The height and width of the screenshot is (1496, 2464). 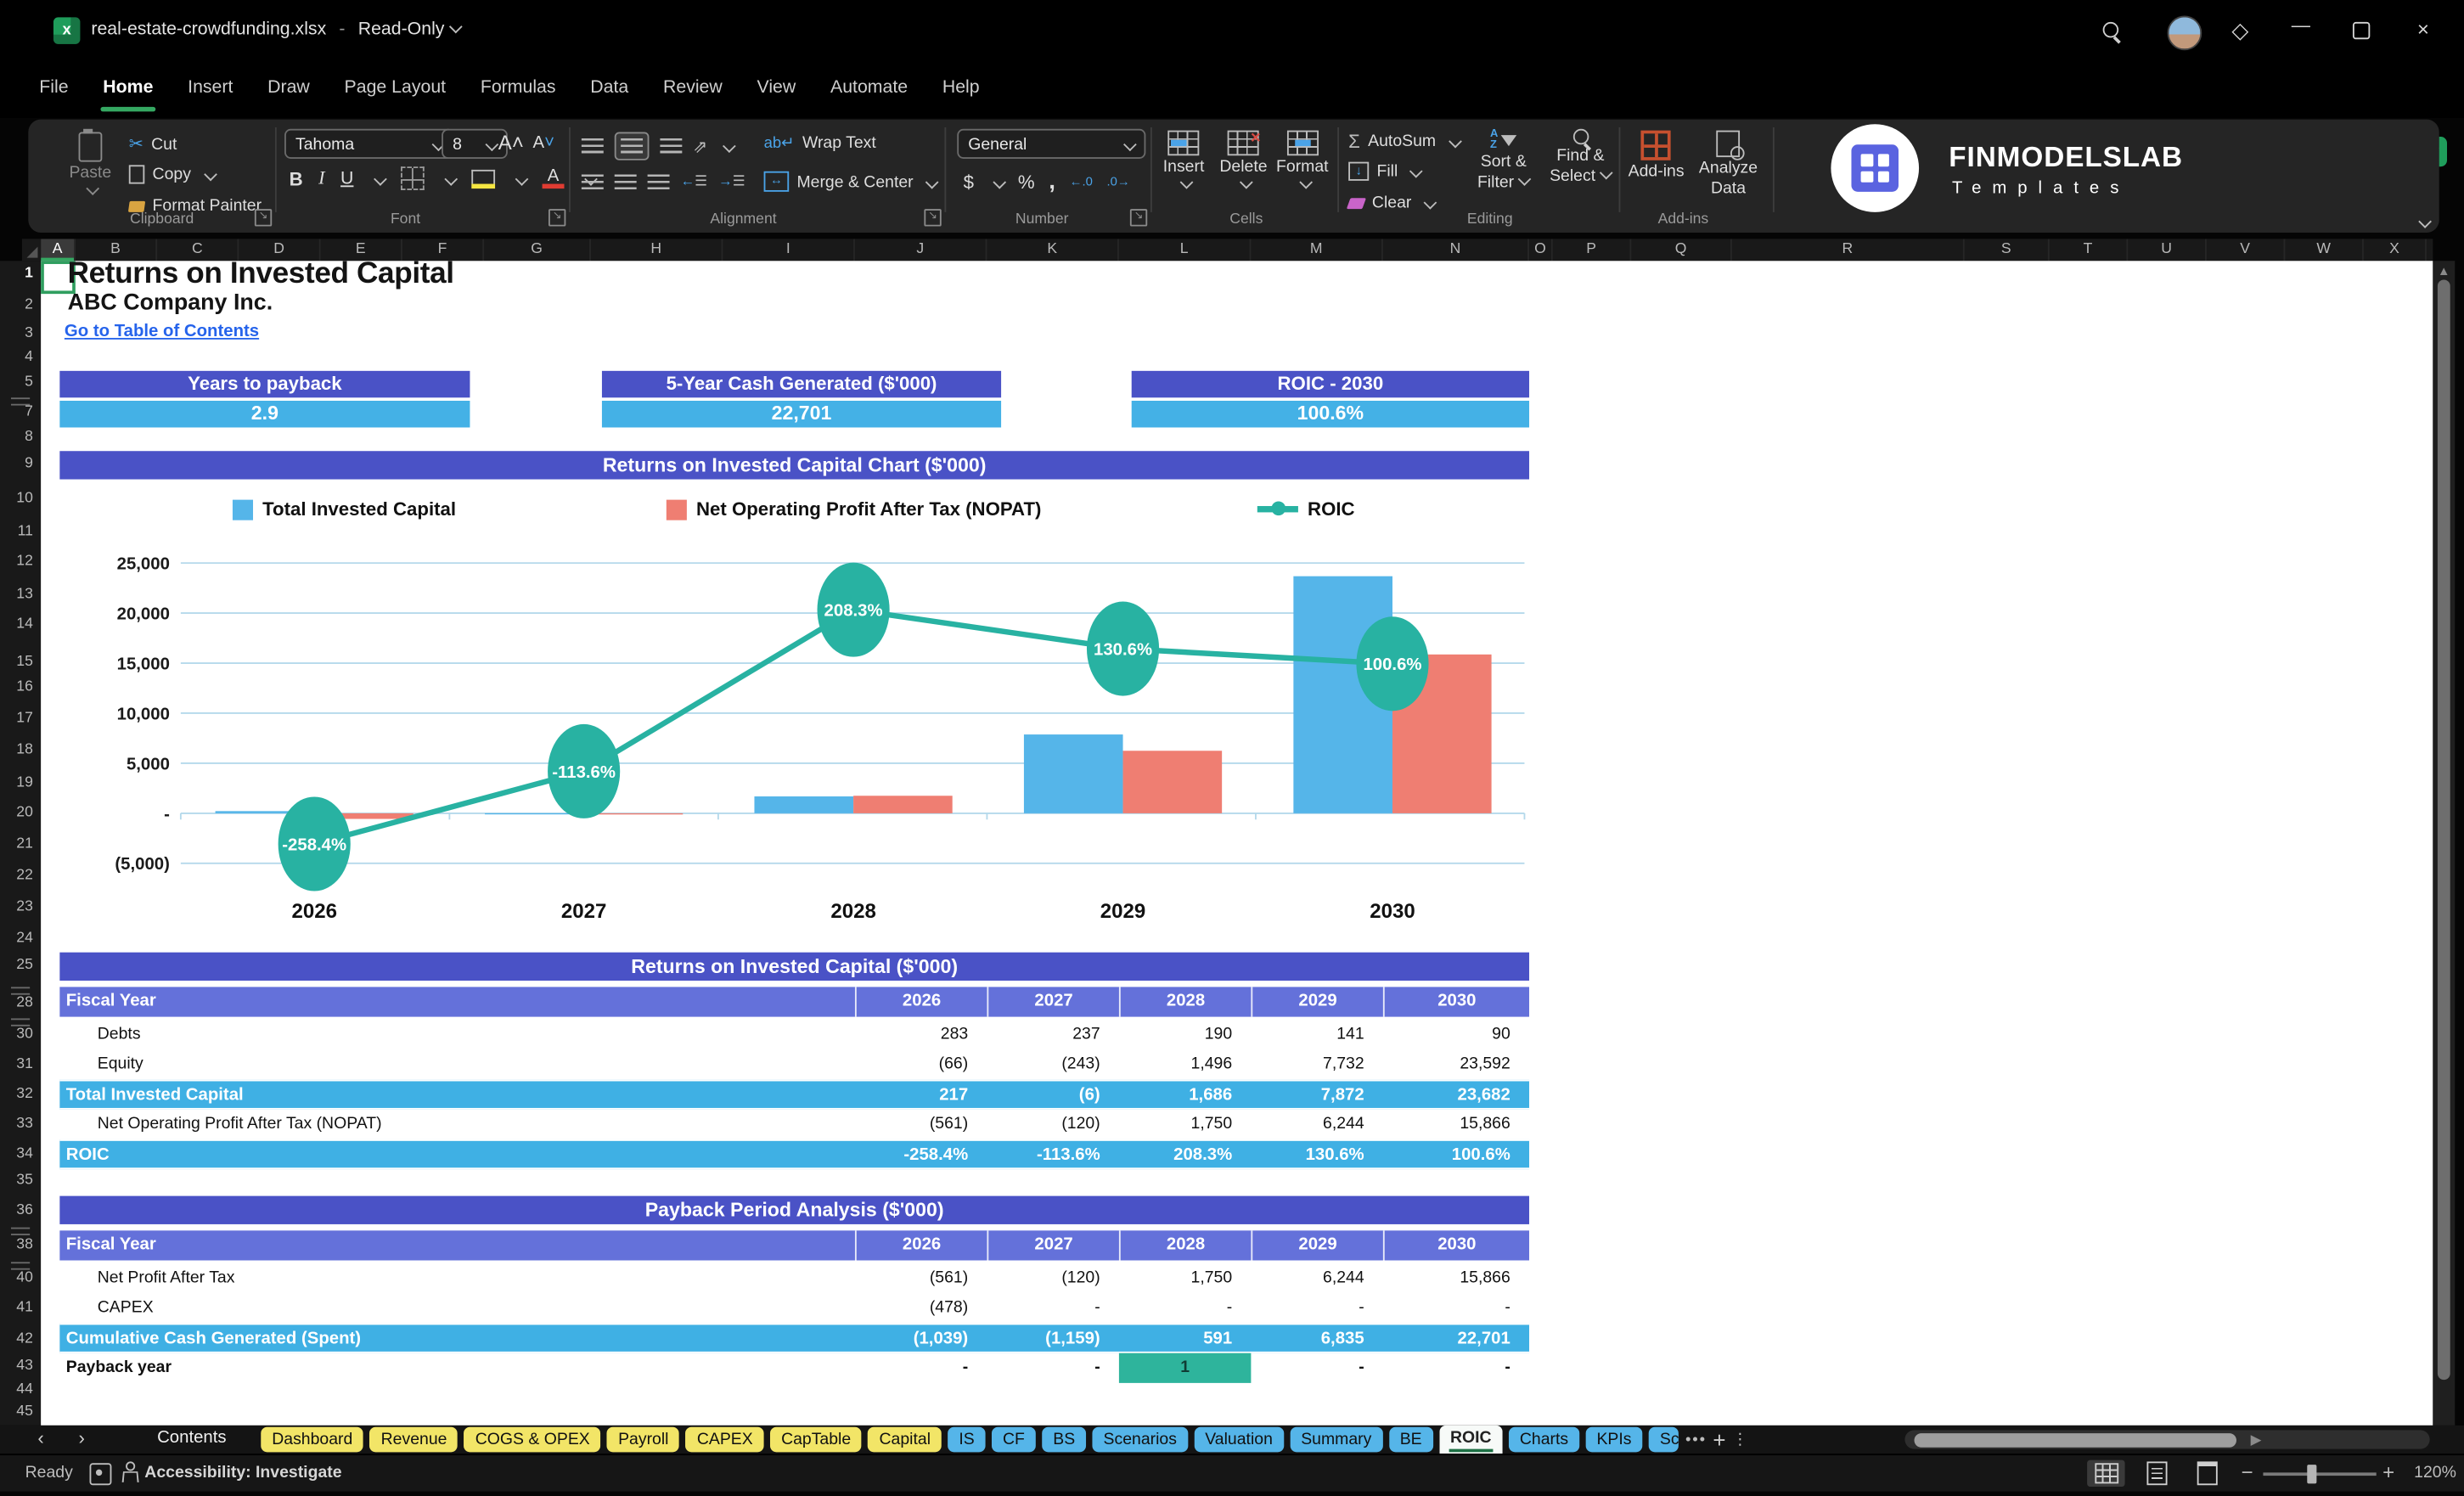 I want to click on menu-tab-review: Review, so click(x=693, y=90).